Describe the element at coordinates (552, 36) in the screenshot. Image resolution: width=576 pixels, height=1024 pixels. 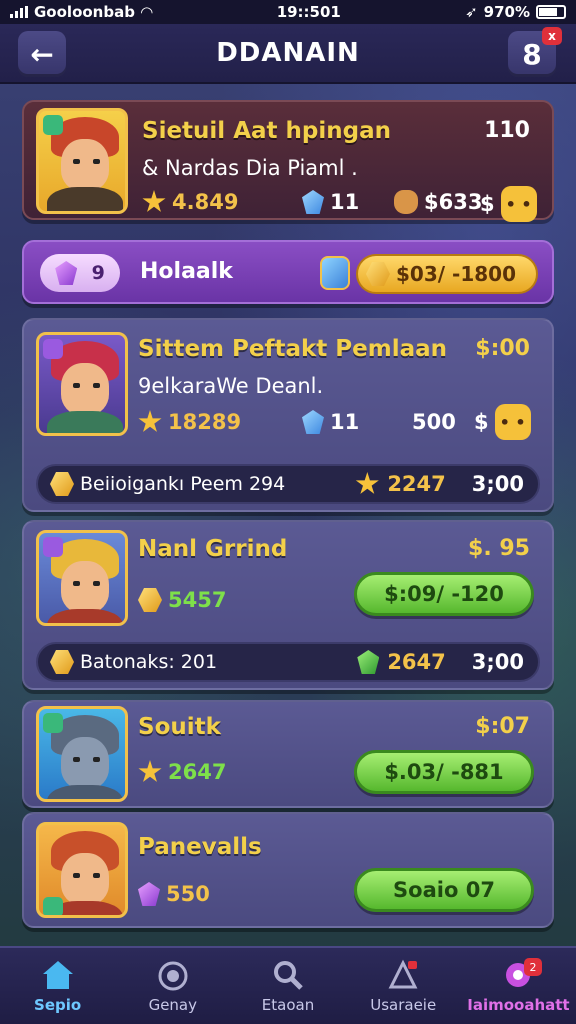
I see `notification-badge: x` at that location.